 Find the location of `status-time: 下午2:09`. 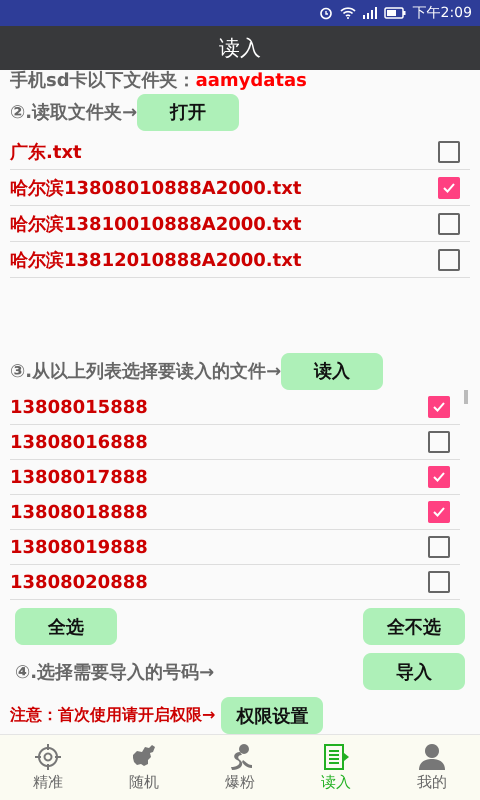

status-time: 下午2:09 is located at coordinates (442, 13).